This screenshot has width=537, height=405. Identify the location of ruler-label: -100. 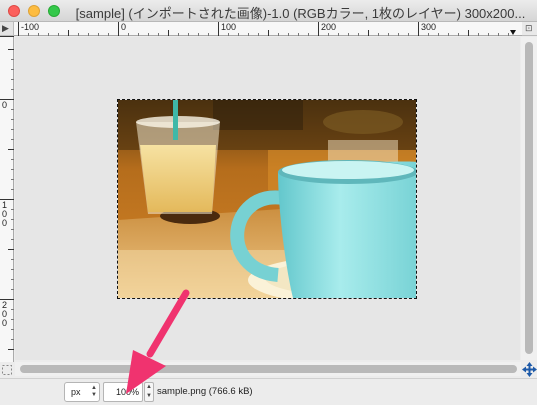
(30, 27).